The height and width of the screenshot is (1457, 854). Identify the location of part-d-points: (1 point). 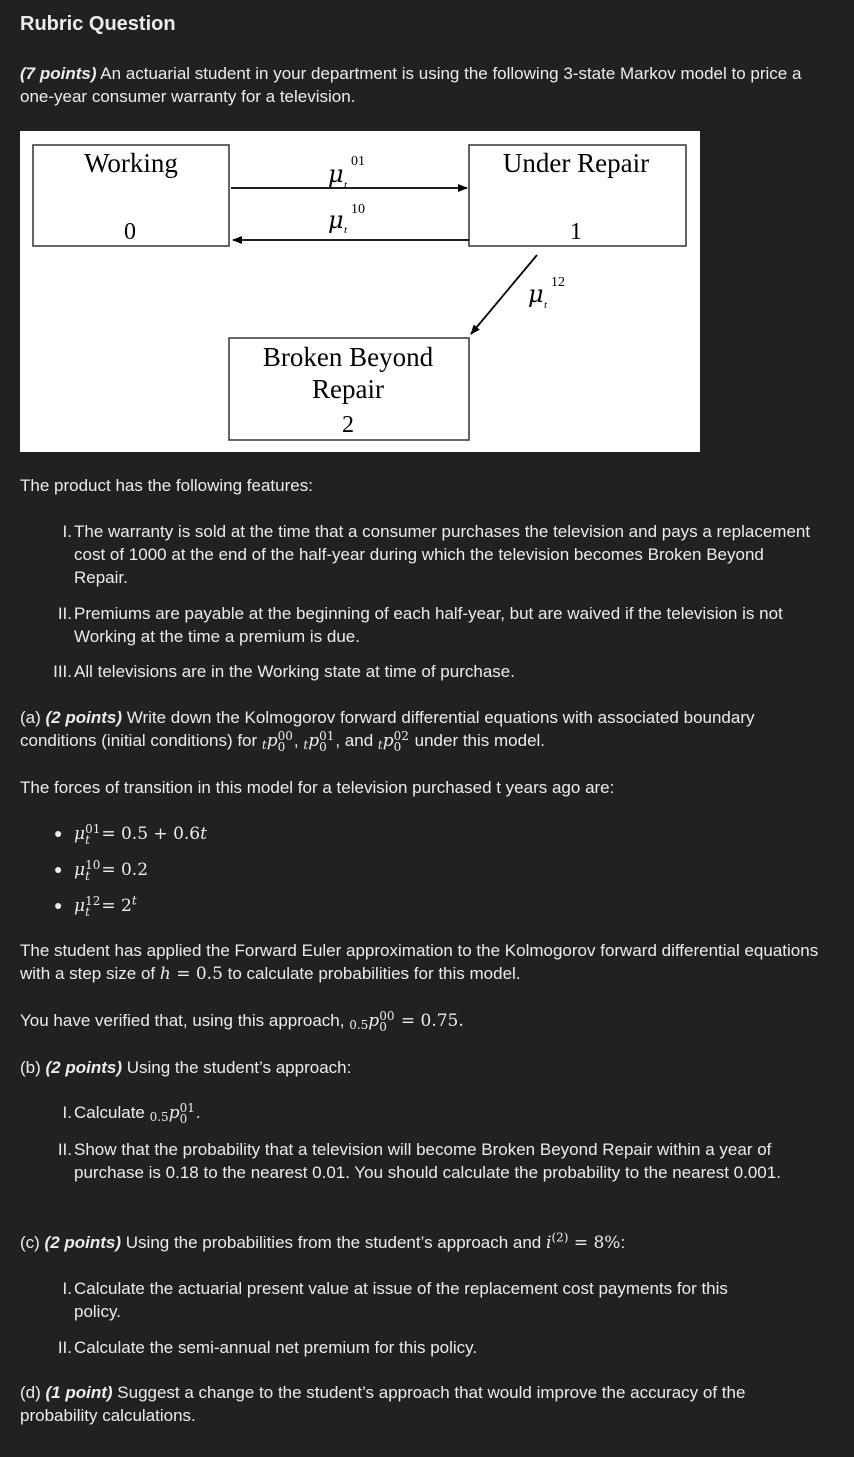
(79, 1392).